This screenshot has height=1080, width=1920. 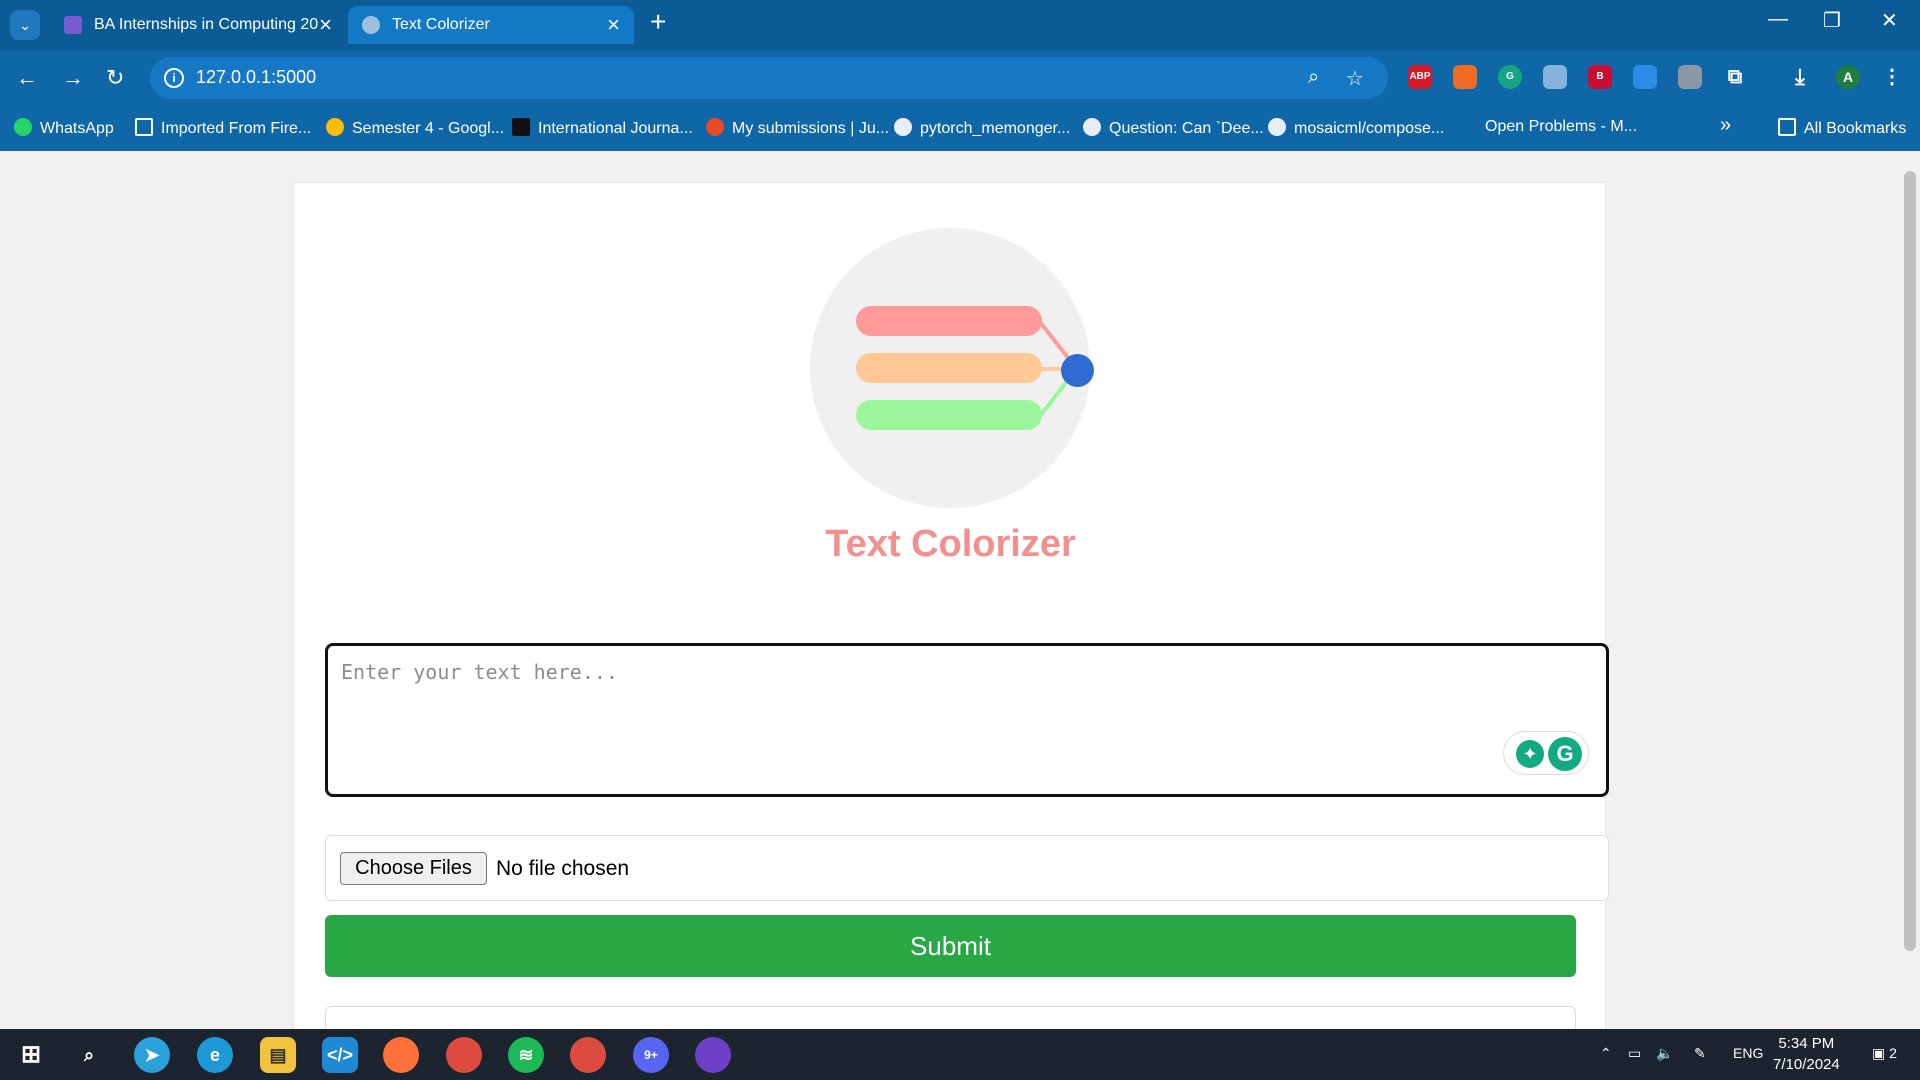 I want to click on text-input: Enter your text here... ✦ G, so click(x=967, y=720).